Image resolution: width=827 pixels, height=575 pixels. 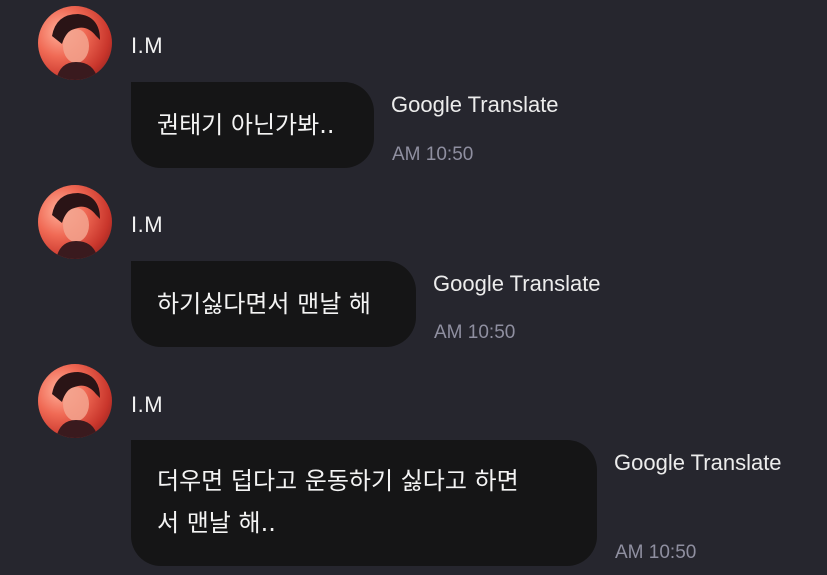 What do you see at coordinates (338, 481) in the screenshot?
I see `message-text-line: 더우면 덥다고 운동하기 싫다고 하면` at bounding box center [338, 481].